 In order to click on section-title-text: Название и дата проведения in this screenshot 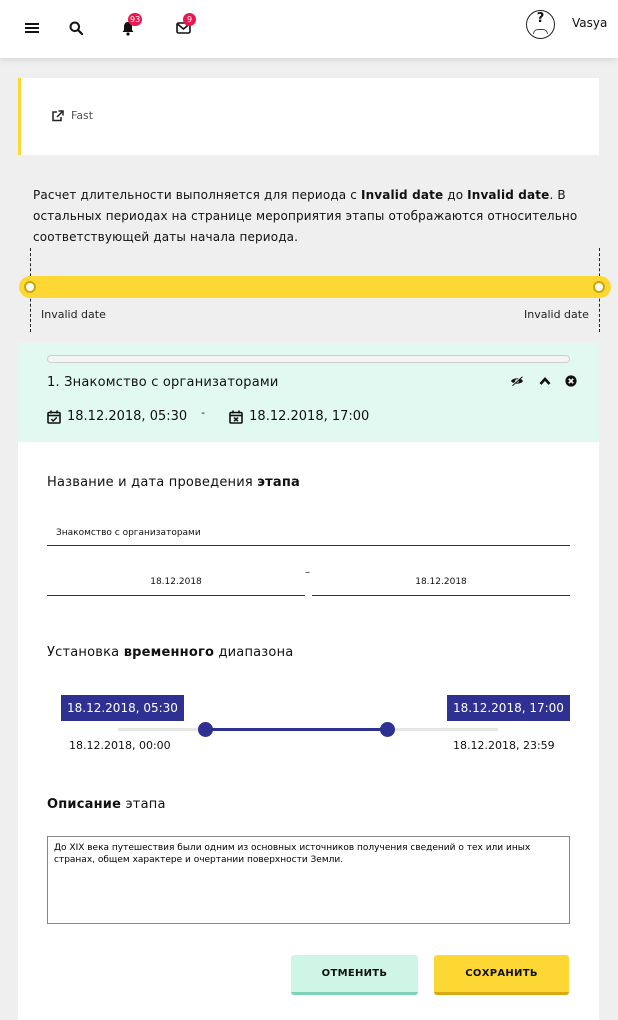, I will do `click(152, 482)`.